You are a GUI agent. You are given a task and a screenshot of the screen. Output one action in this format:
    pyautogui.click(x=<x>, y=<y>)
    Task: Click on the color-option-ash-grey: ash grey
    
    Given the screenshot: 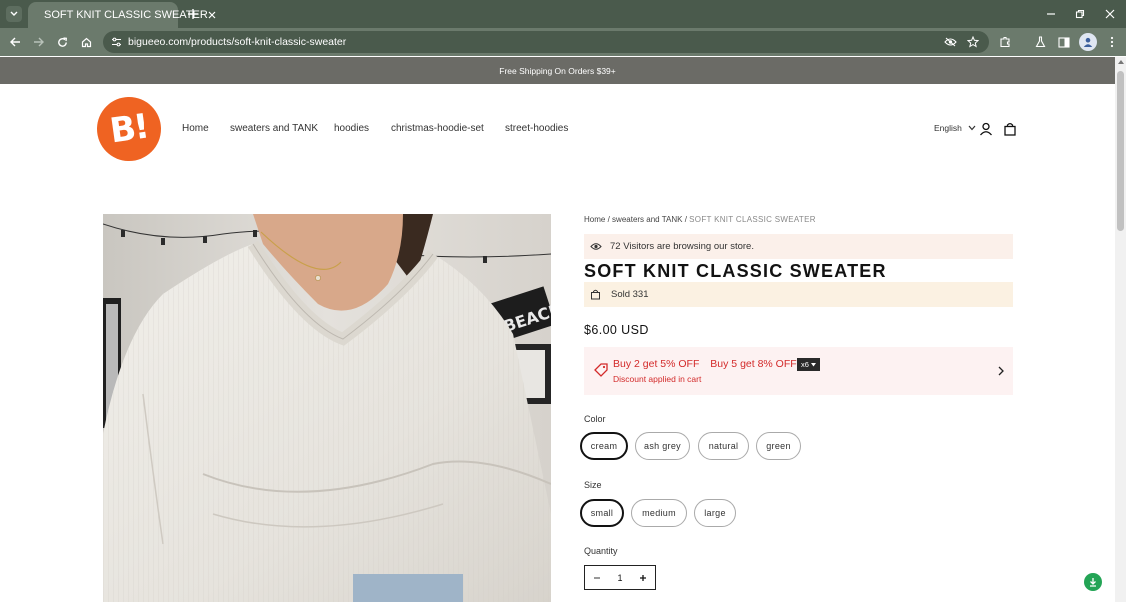 What is the action you would take?
    pyautogui.click(x=662, y=446)
    